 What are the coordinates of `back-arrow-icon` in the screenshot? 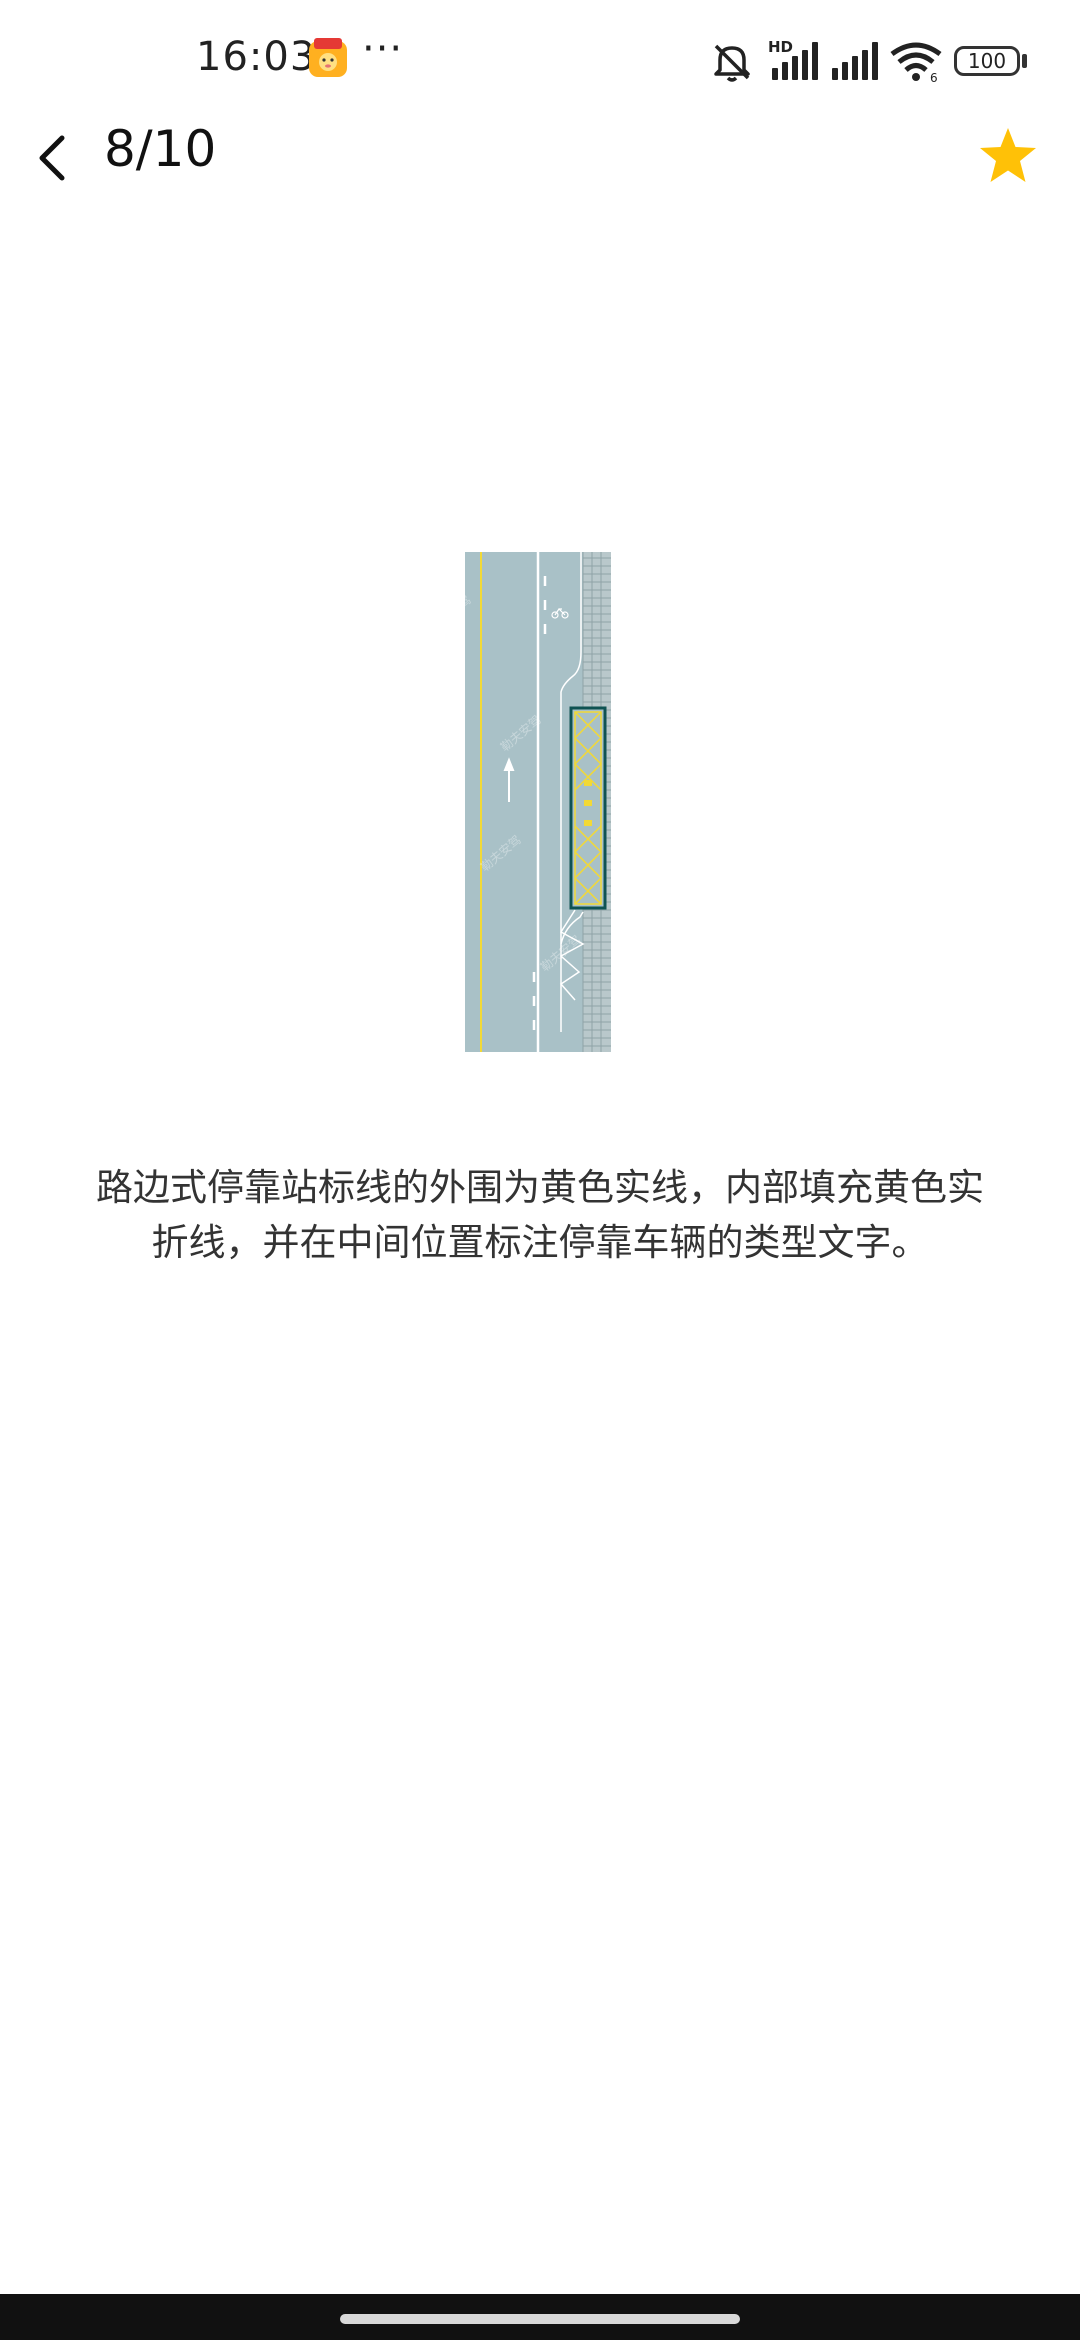 It's located at (52, 158).